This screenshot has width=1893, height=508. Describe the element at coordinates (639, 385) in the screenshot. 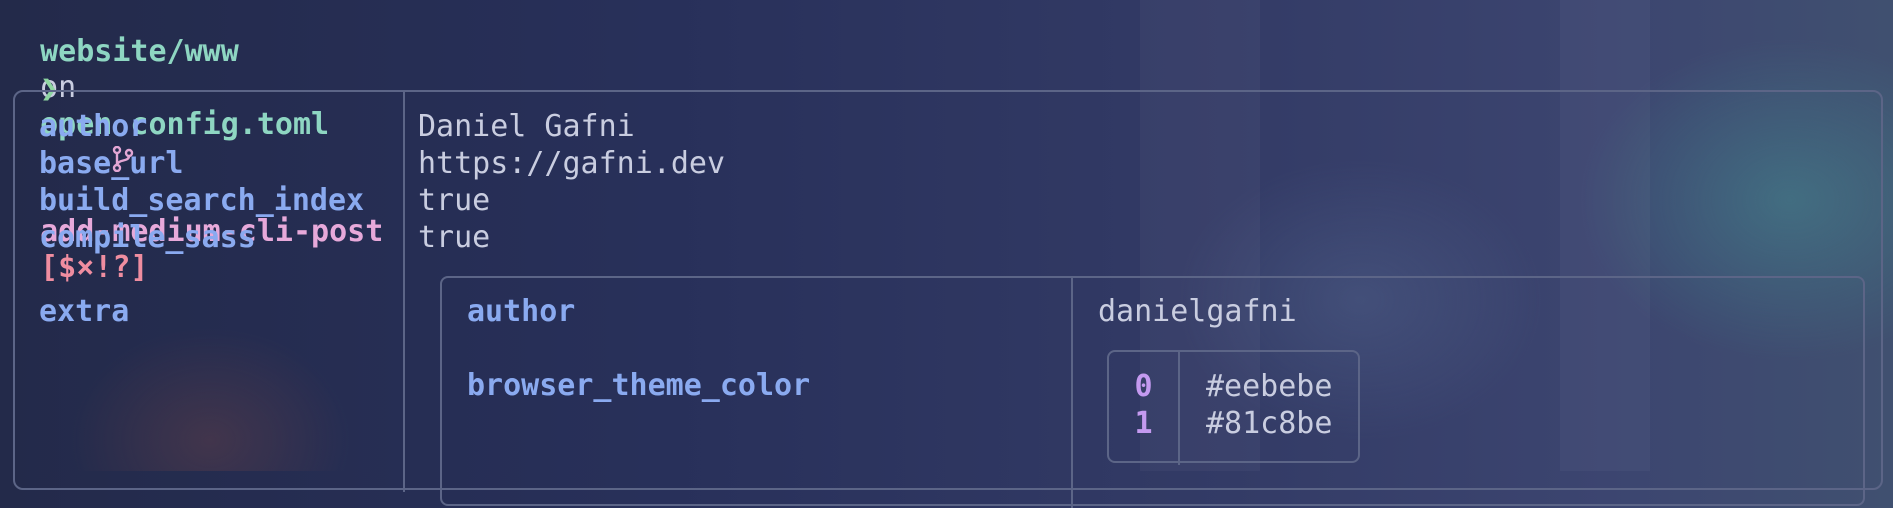

I see `extra-key: browser_theme_color` at that location.